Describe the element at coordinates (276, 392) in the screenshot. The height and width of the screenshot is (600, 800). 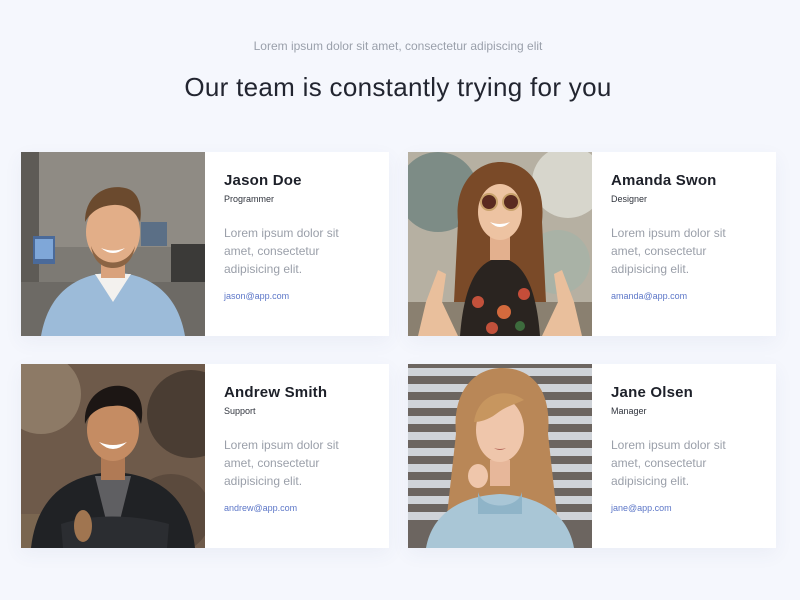
I see `member-name: Andrew Smith` at that location.